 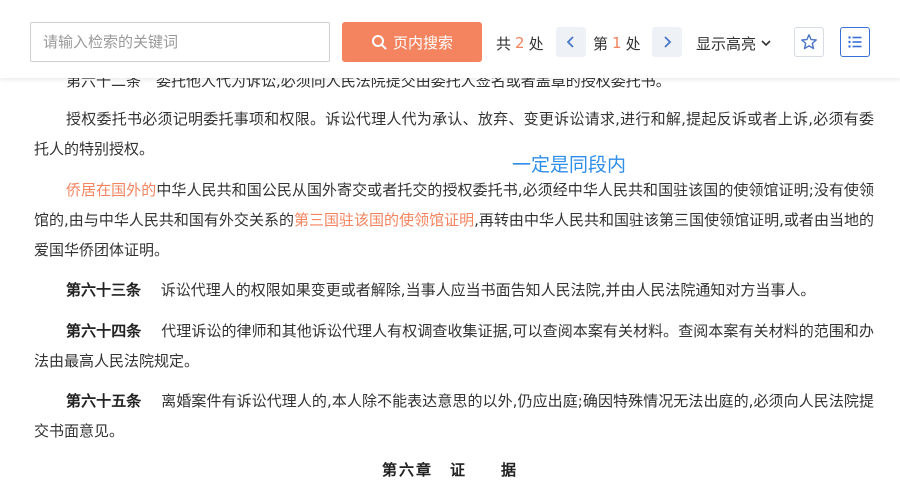 I want to click on page-suffix: 处, so click(x=633, y=43).